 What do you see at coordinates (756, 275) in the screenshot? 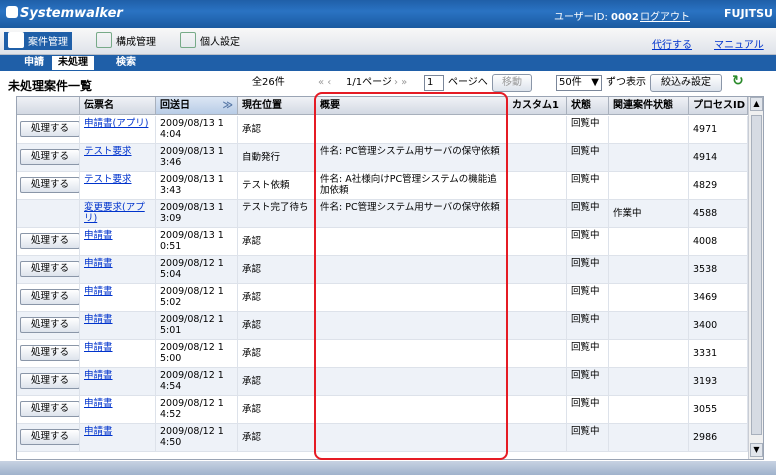
I see `scroll-thumb` at bounding box center [756, 275].